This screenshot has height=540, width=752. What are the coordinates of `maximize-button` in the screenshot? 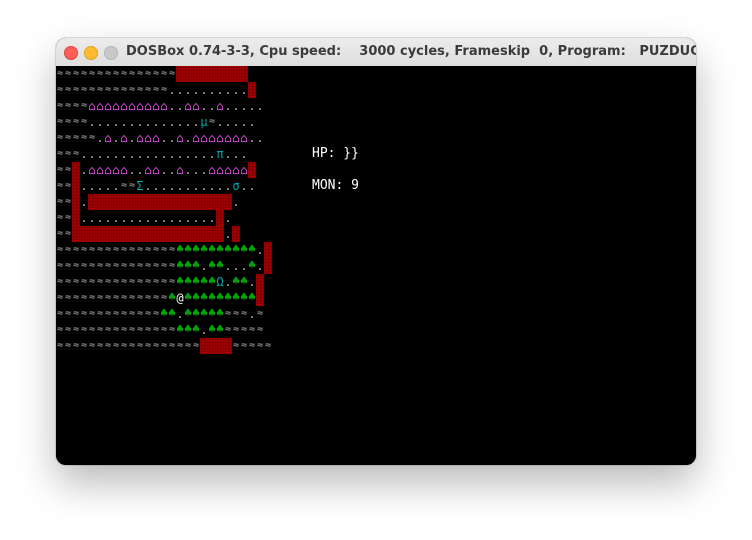 It's located at (111, 53).